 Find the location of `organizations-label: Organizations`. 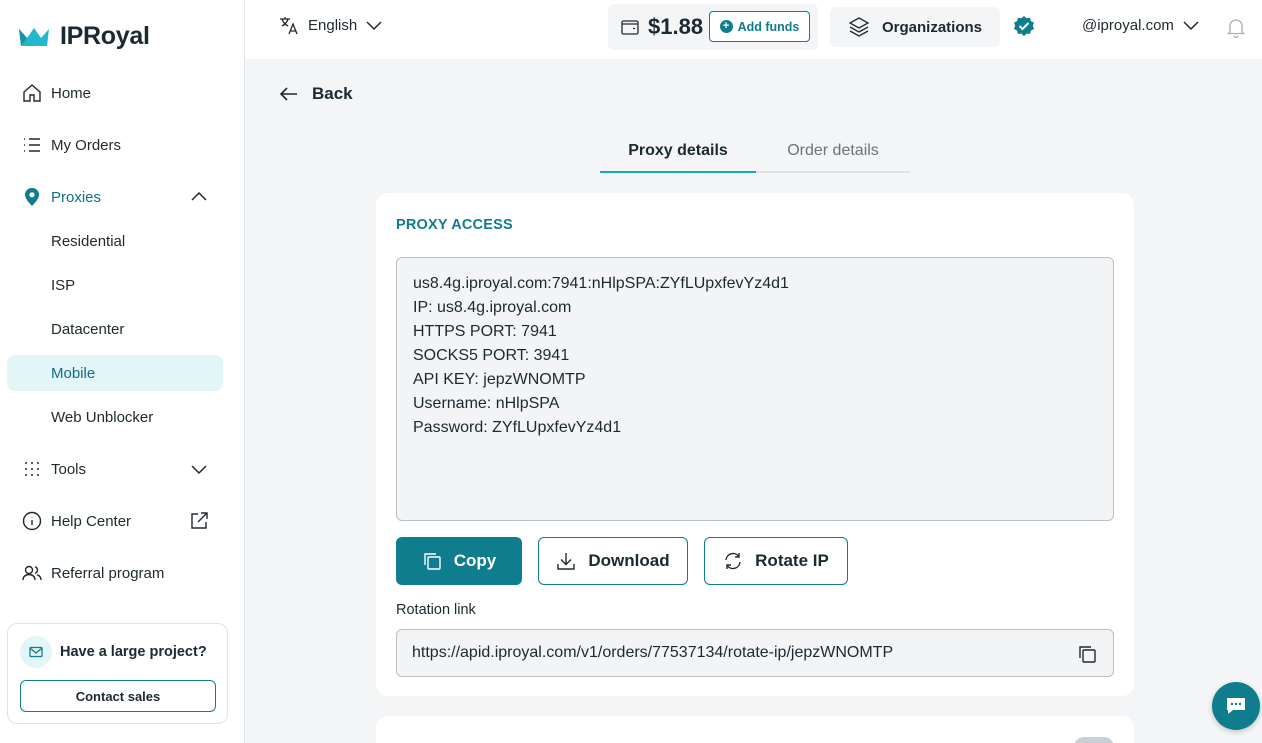

organizations-label: Organizations is located at coordinates (932, 27).